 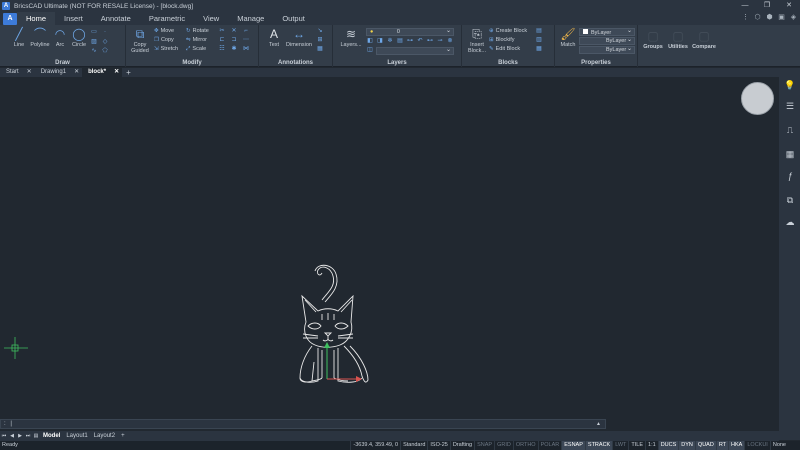 I want to click on lightbulb-icon: 💡, so click(x=790, y=85).